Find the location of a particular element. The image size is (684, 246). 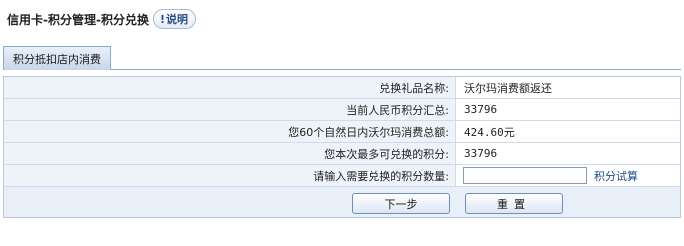

reset-button: 重置 is located at coordinates (514, 203).